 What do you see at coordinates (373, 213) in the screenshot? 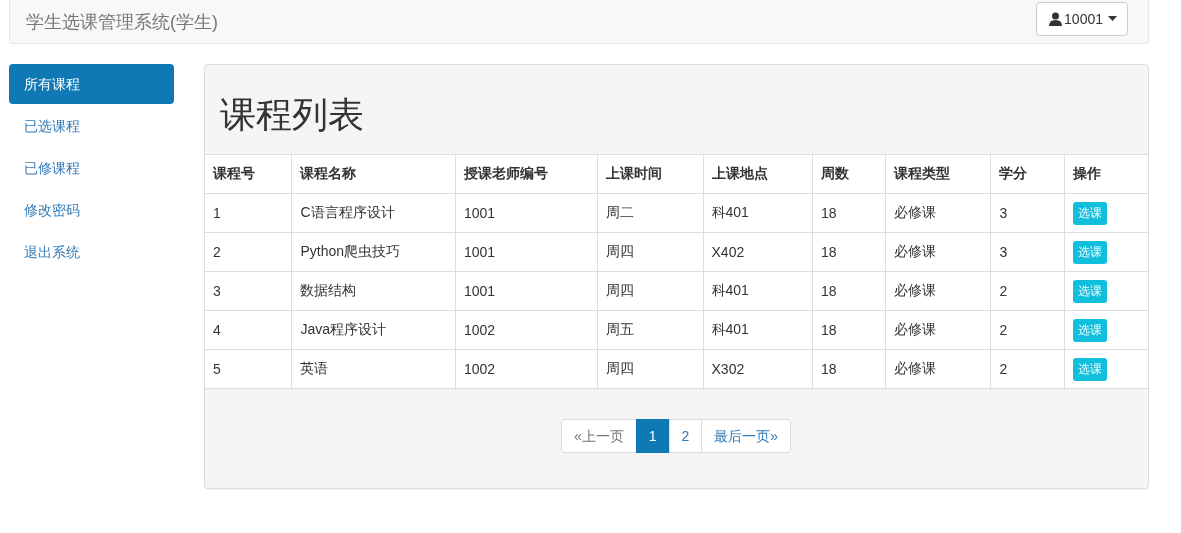
I see `table-cell: C语言程序设计` at bounding box center [373, 213].